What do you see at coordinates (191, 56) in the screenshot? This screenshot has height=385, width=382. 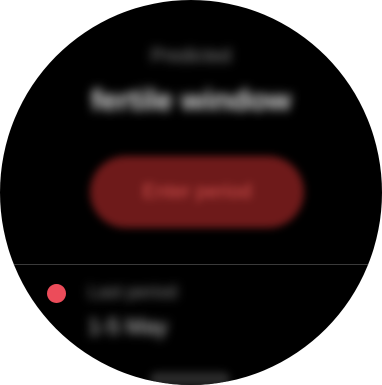 I see `header-label: Predicted` at bounding box center [191, 56].